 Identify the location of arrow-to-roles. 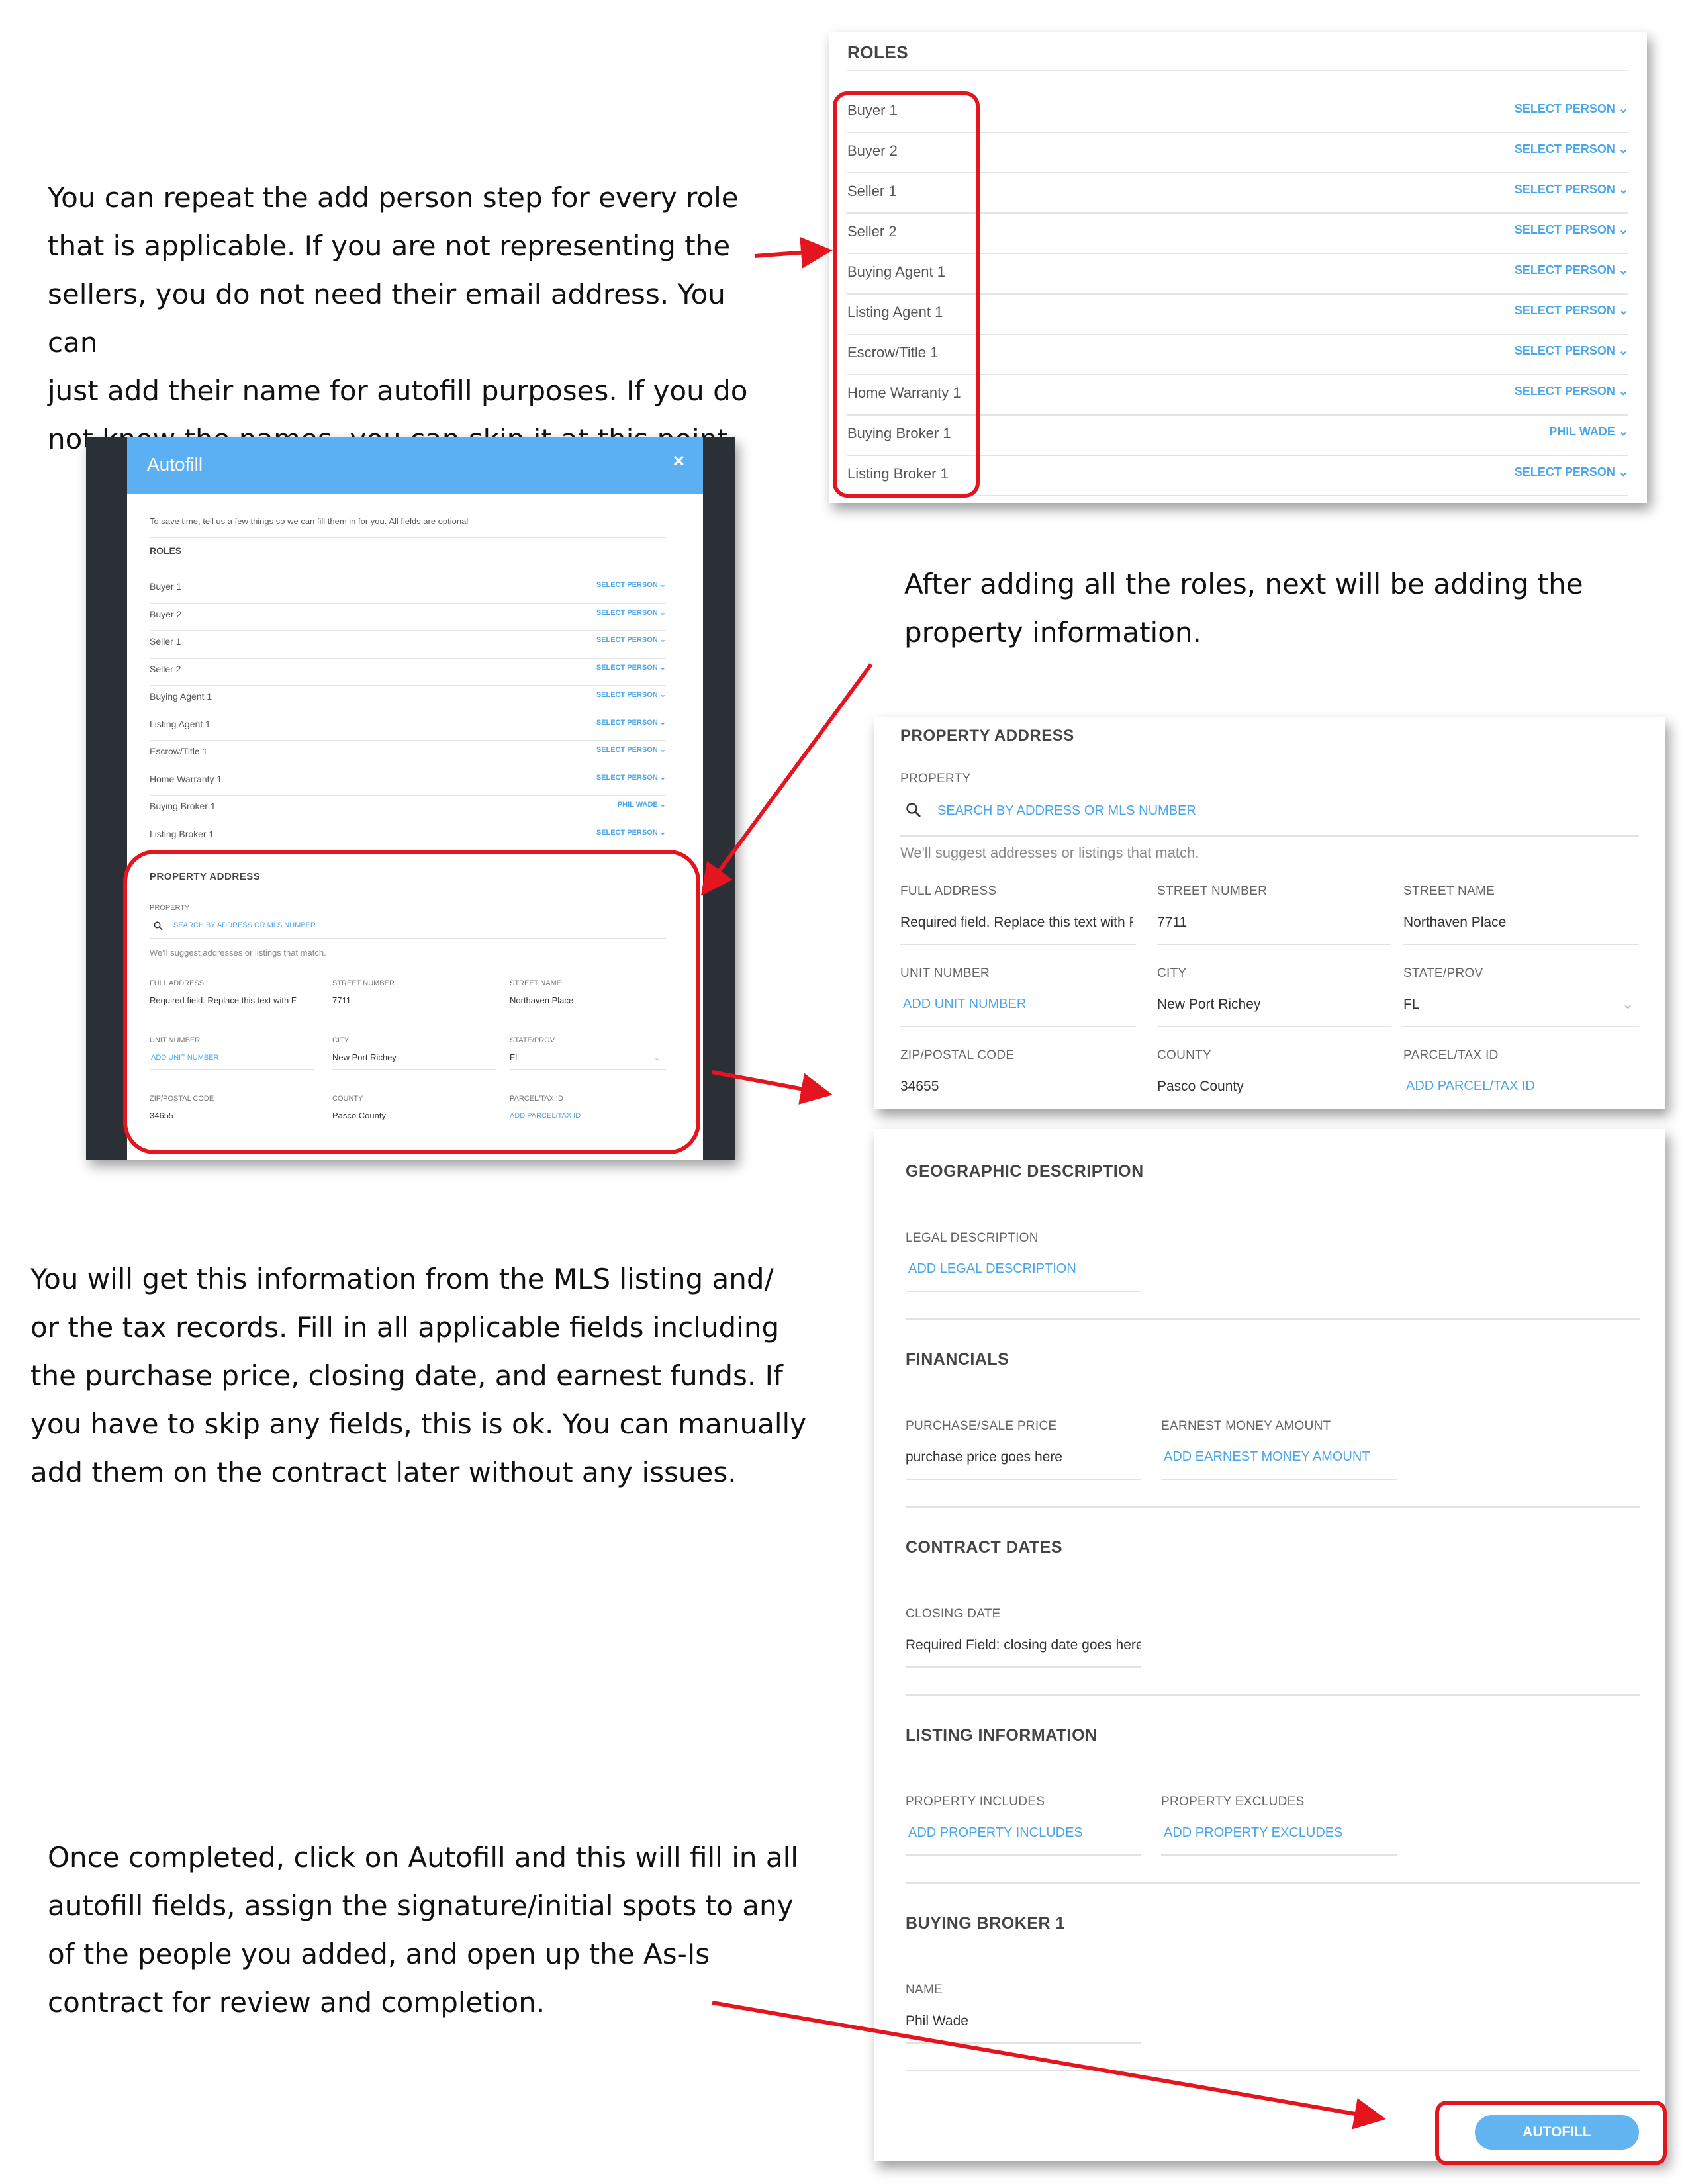
(793, 252).